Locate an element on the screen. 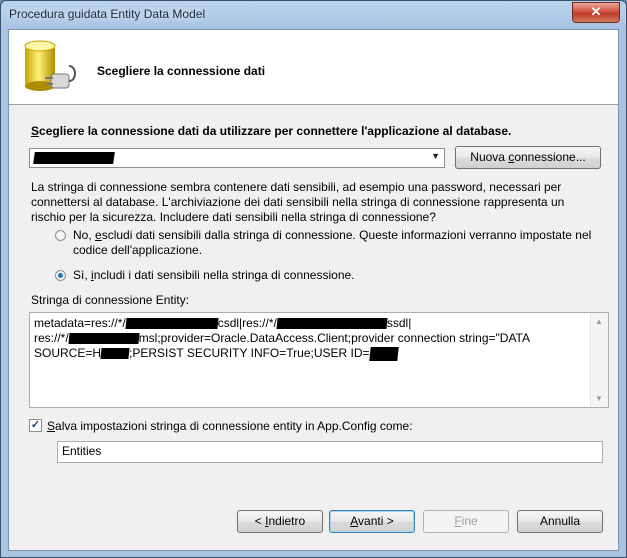 The height and width of the screenshot is (558, 627). scroll-down-icon: ▼ is located at coordinates (599, 398).